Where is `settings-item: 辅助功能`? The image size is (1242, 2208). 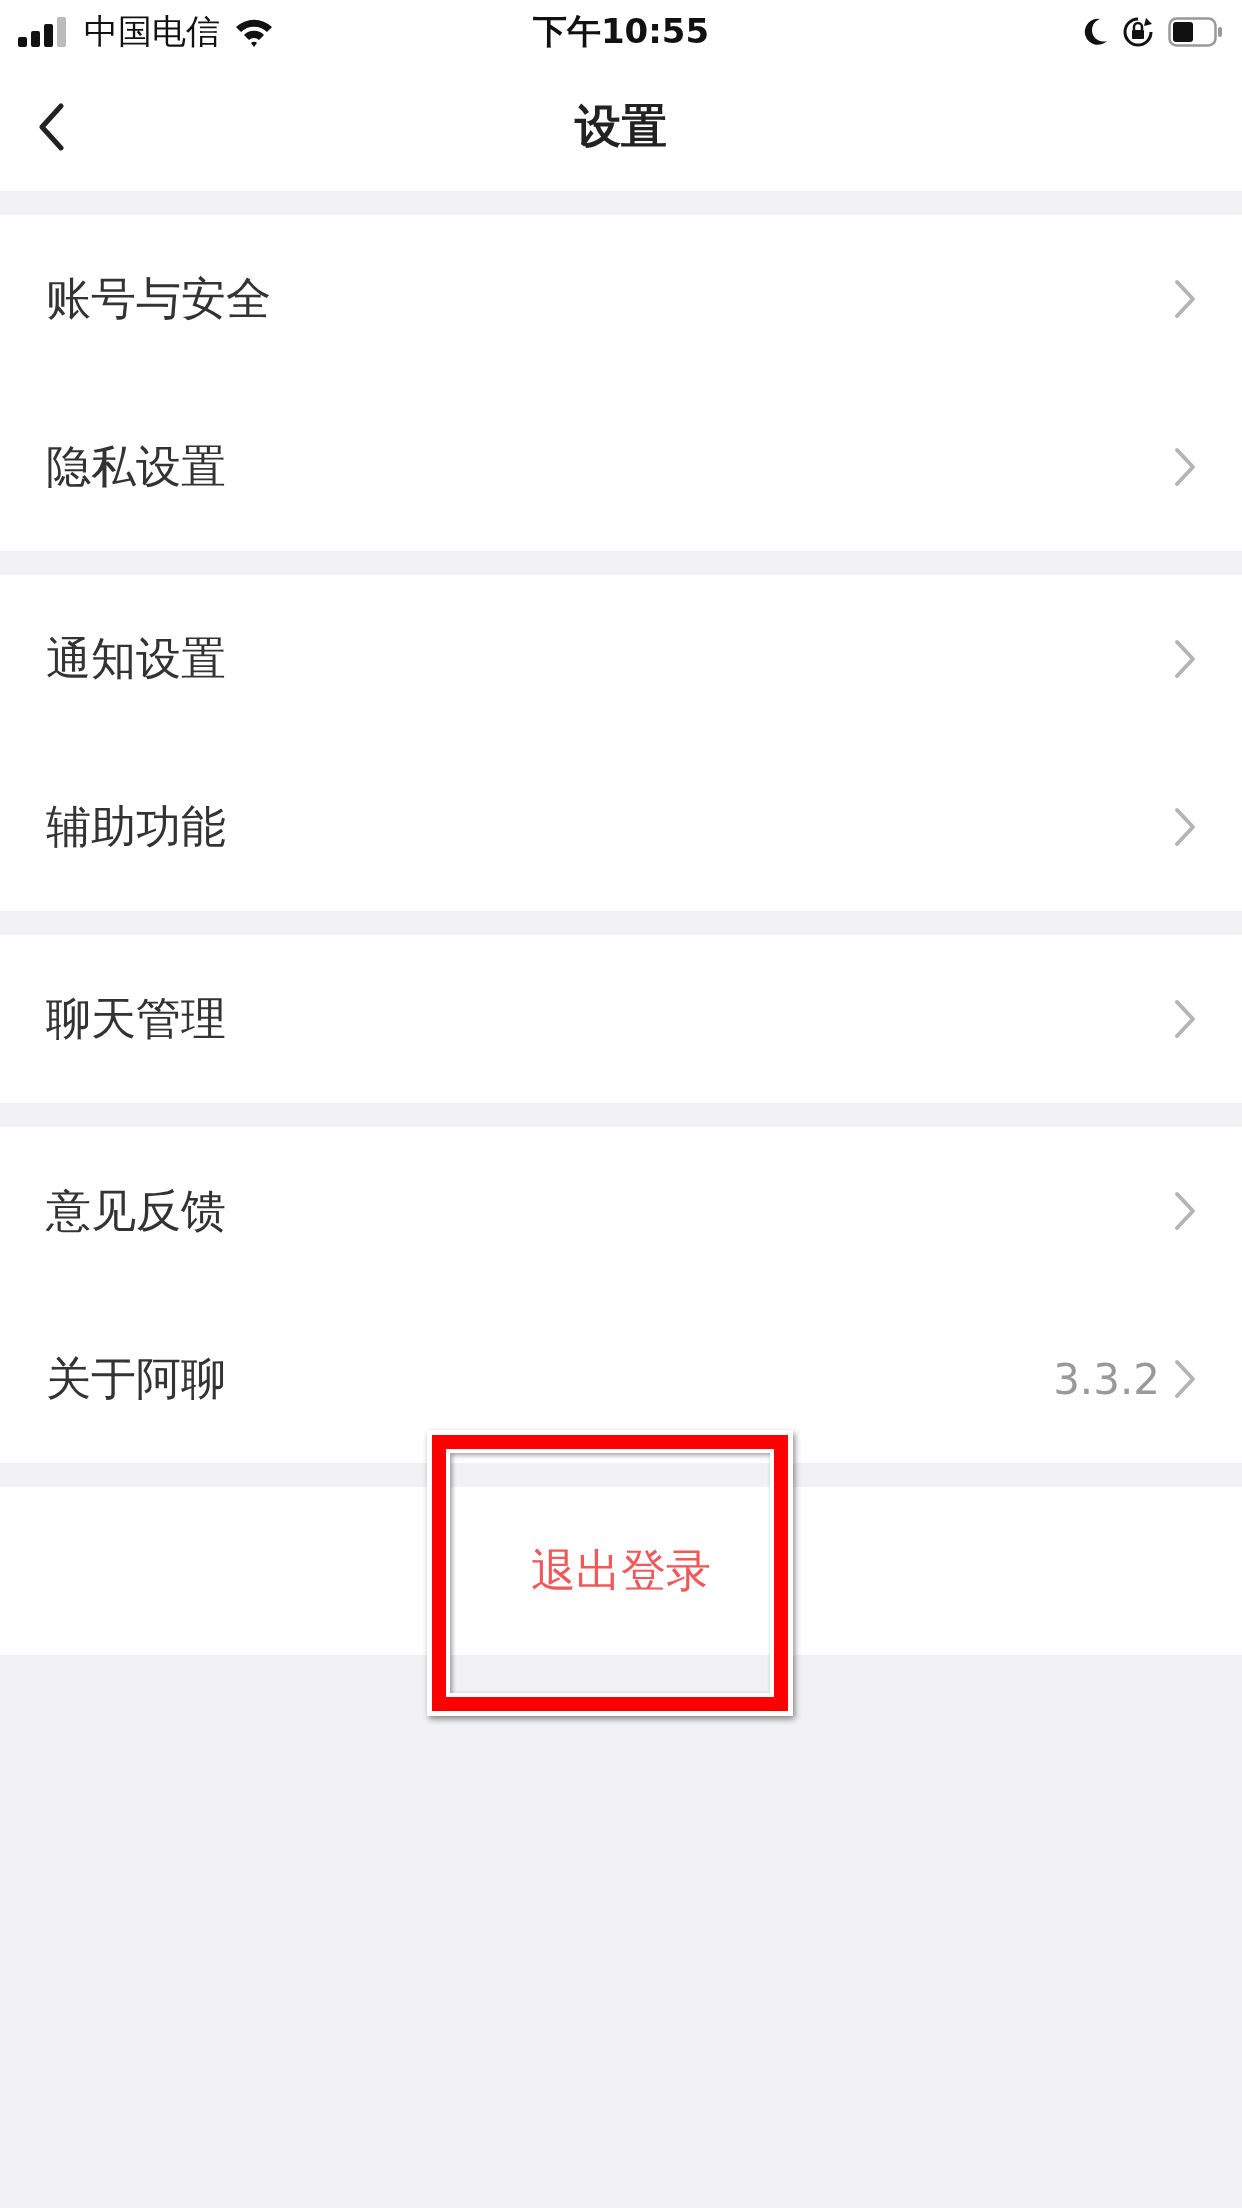 settings-item: 辅助功能 is located at coordinates (621, 827).